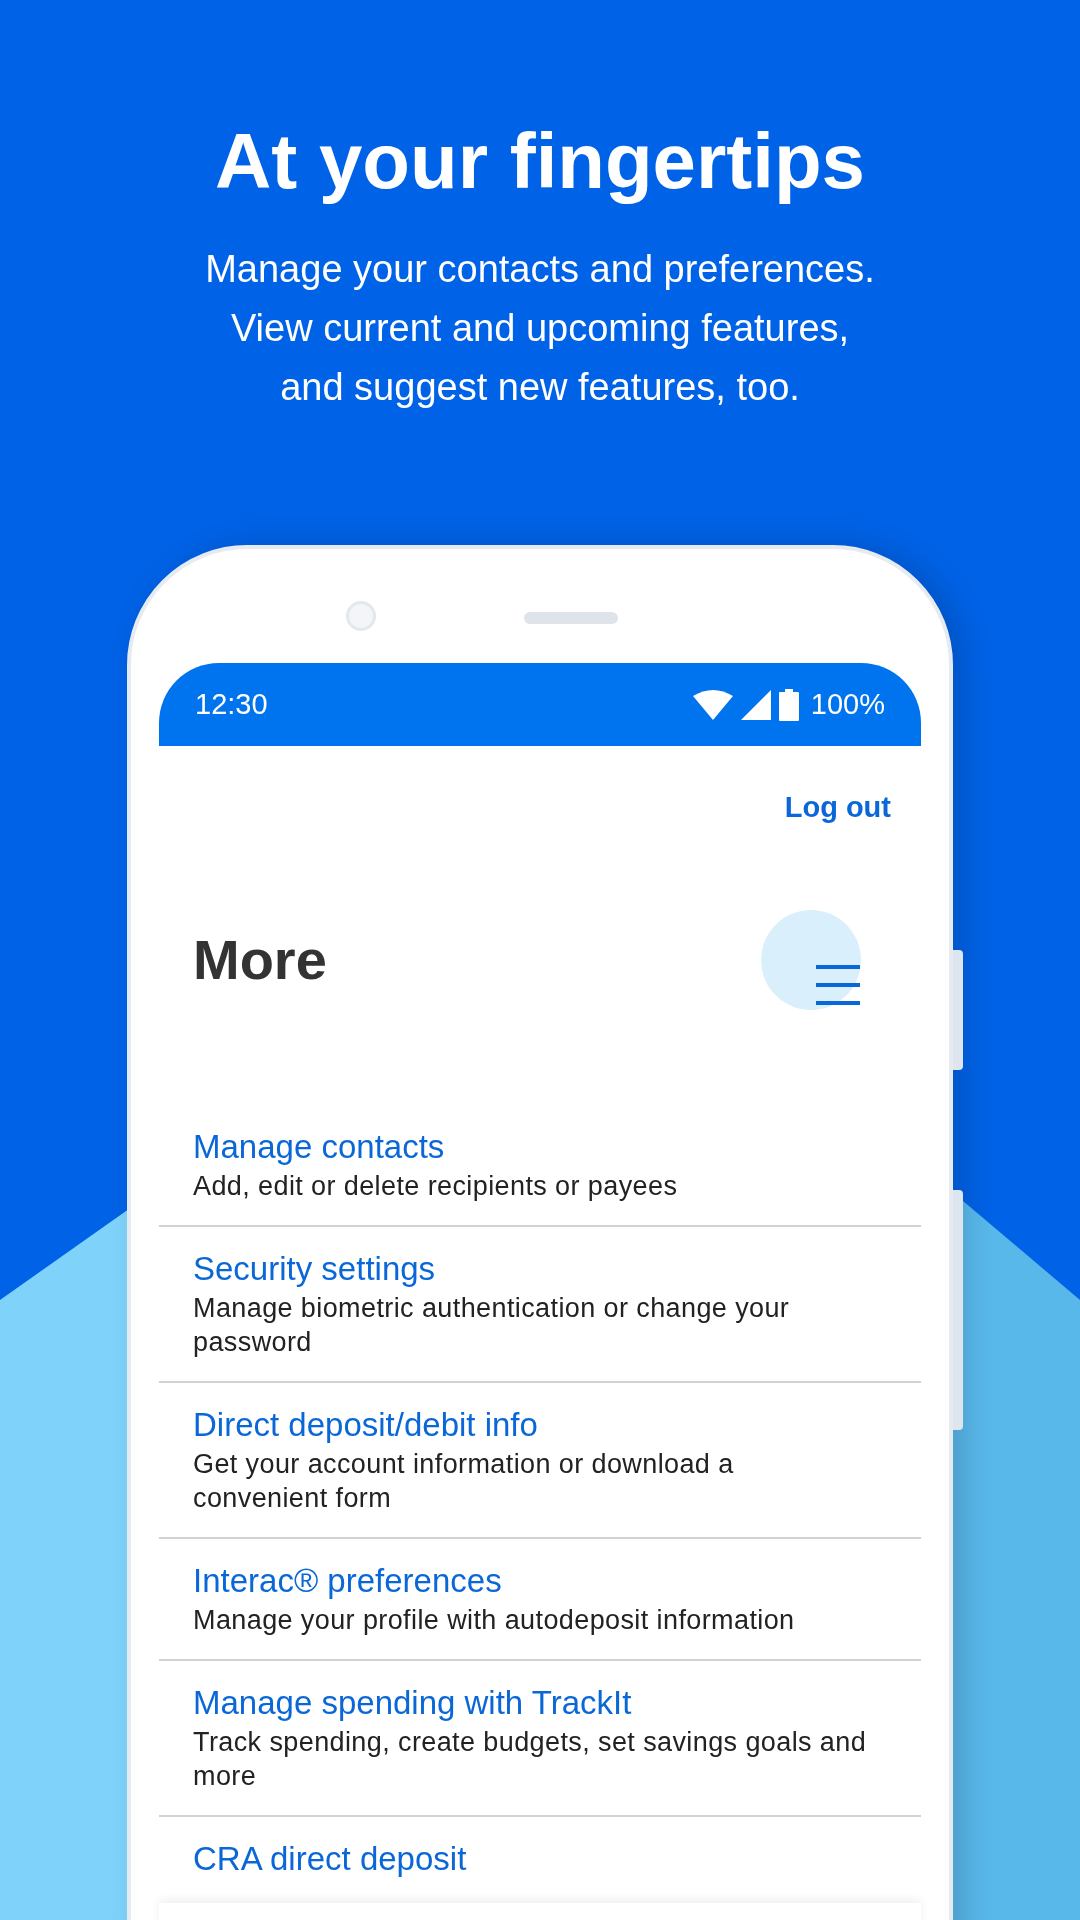  Describe the element at coordinates (540, 1165) in the screenshot. I see `menu-item: Manage contacts Add, edit or delete recipients or payees` at that location.